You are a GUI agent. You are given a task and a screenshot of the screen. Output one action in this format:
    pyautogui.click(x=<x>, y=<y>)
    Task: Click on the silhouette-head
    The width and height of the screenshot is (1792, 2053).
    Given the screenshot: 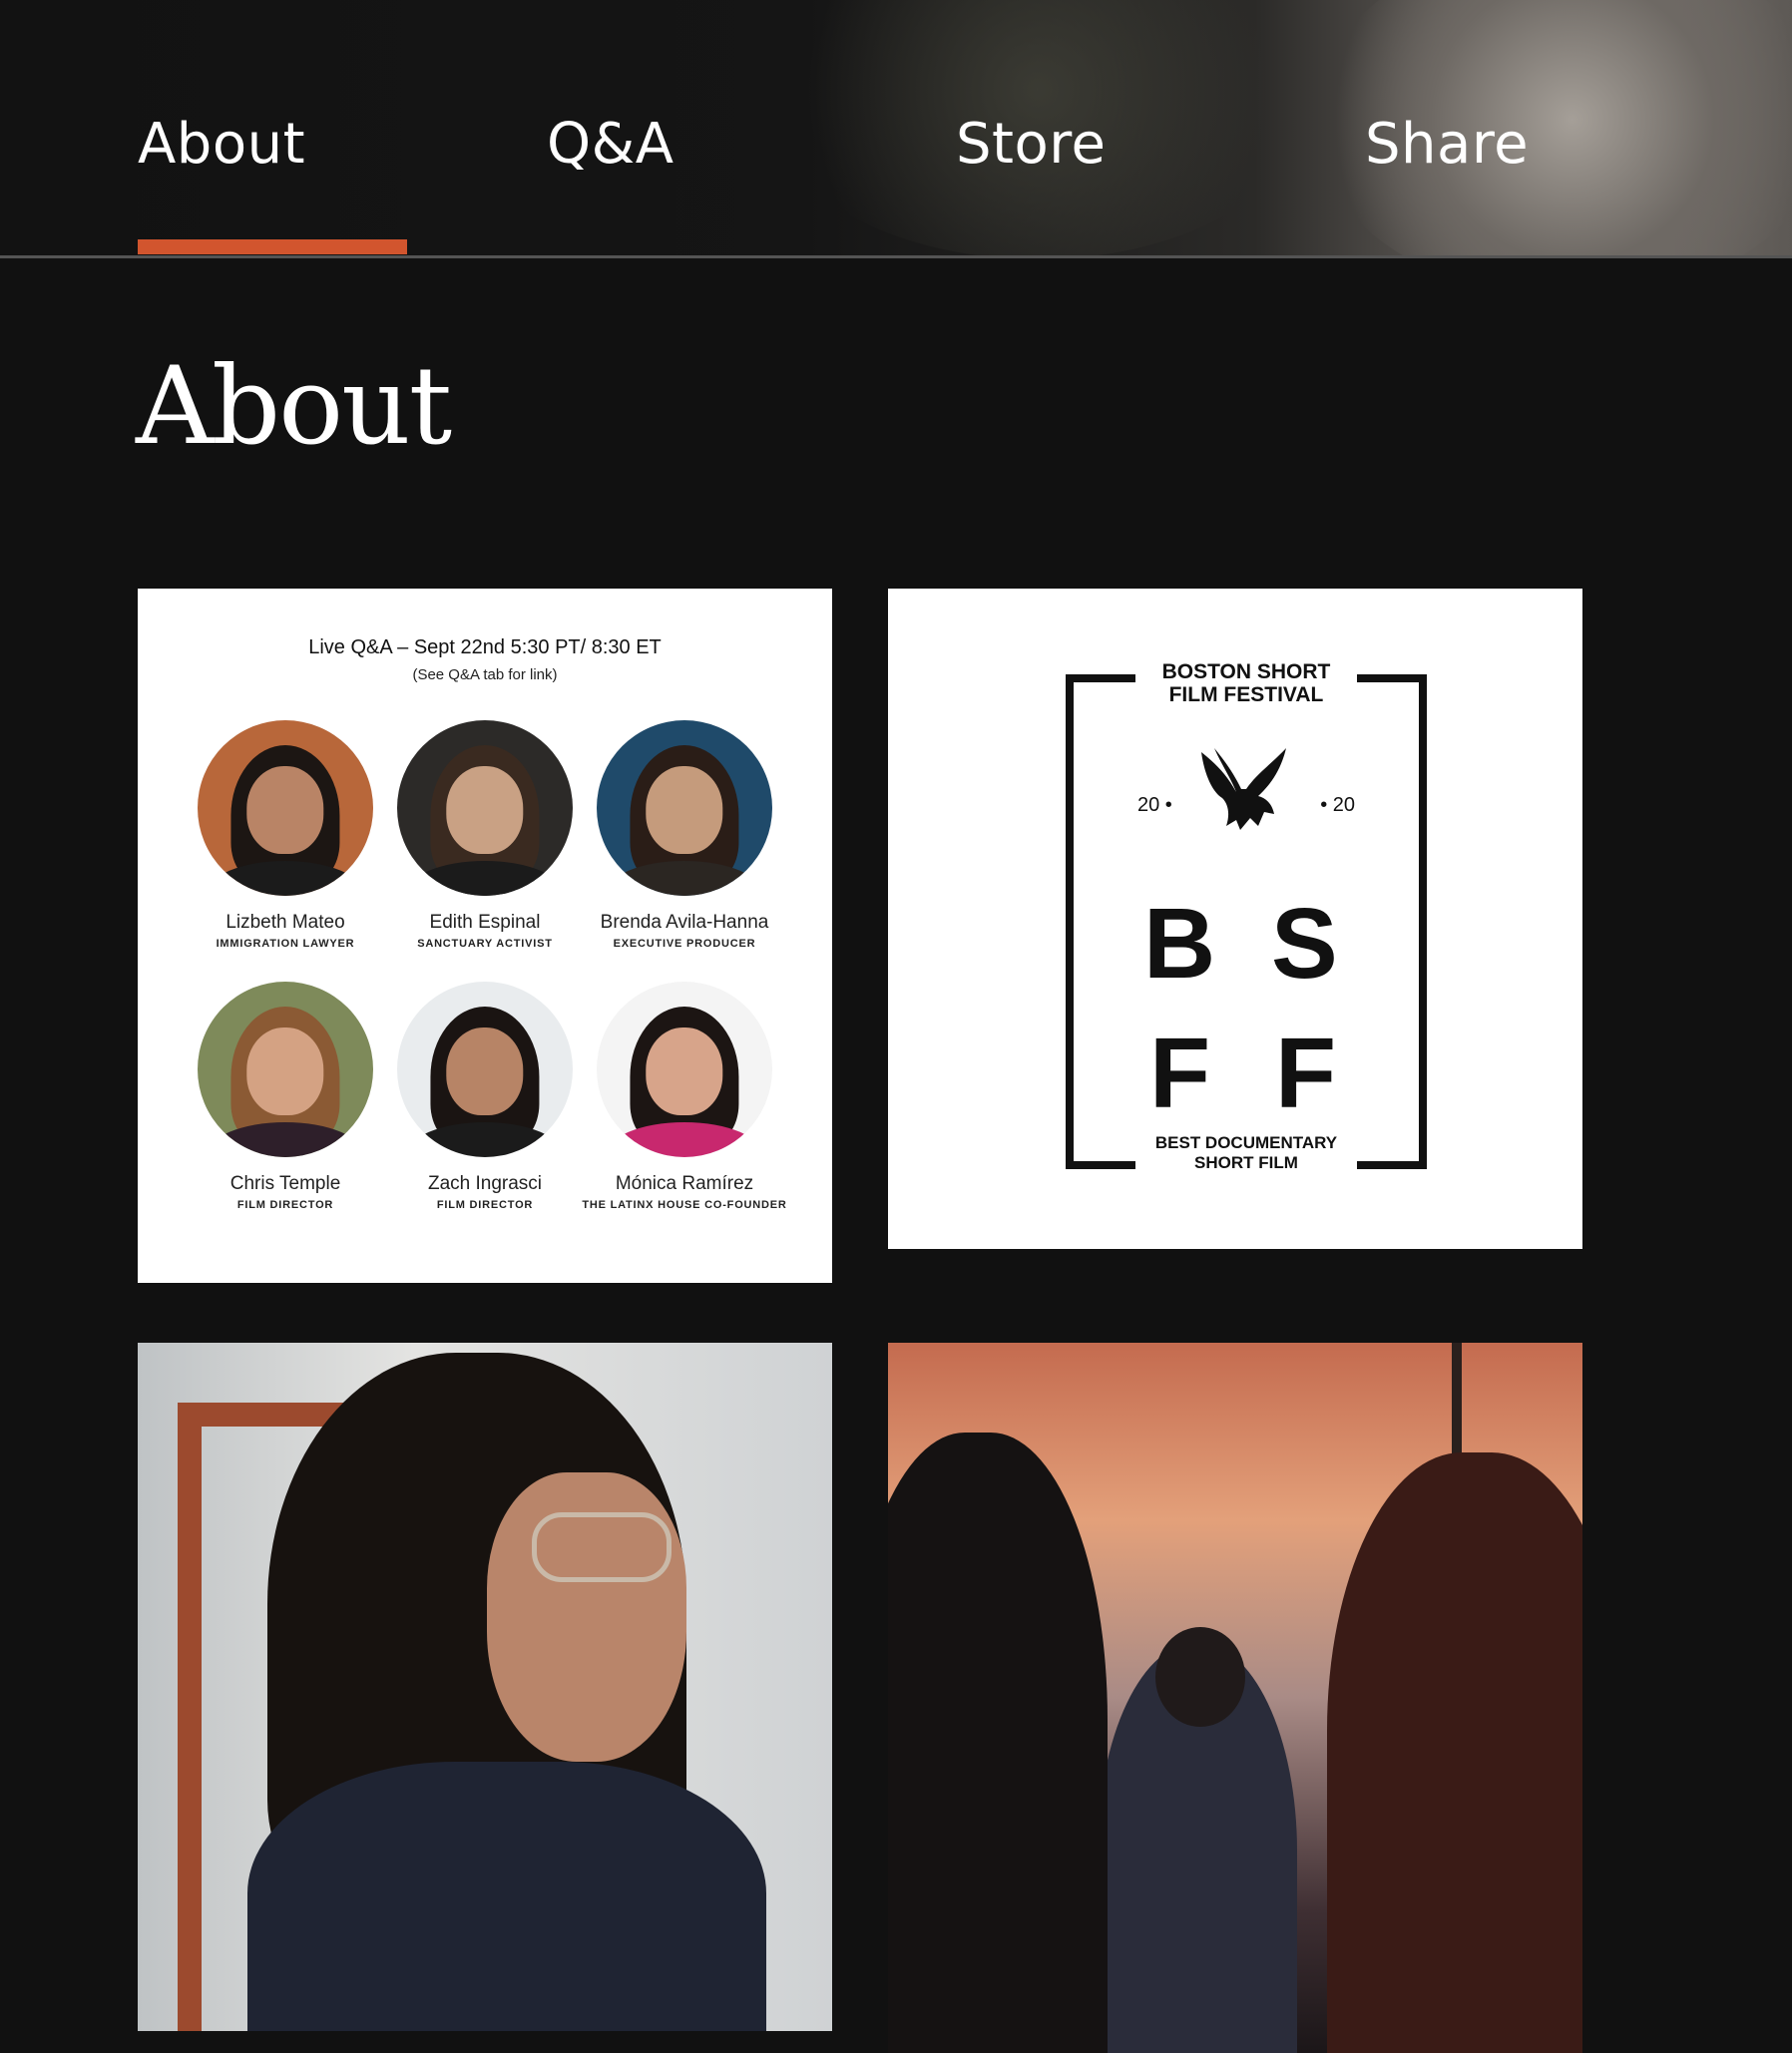 What is the action you would take?
    pyautogui.click(x=1200, y=1677)
    